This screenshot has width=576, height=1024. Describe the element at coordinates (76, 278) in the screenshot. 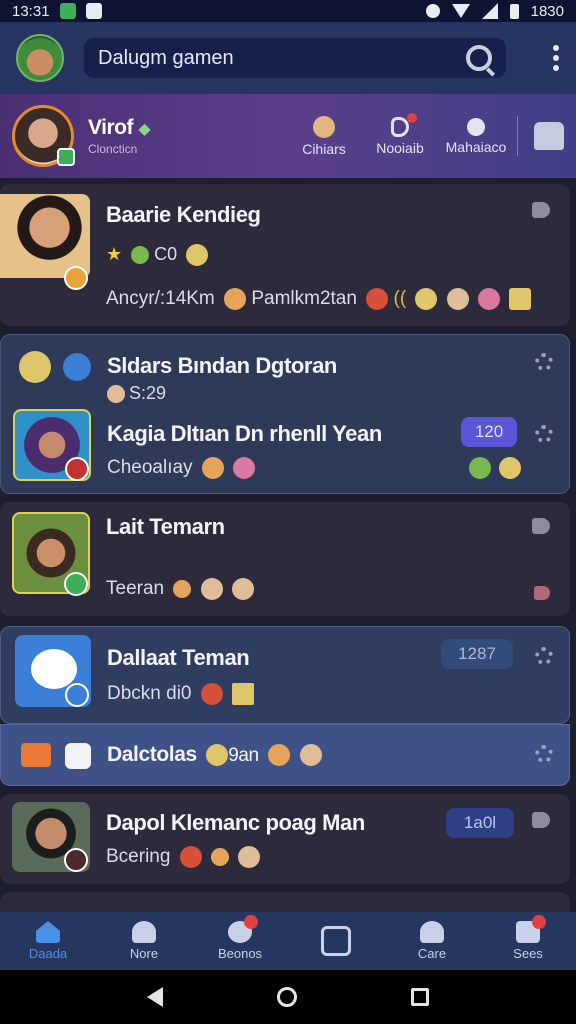

I see `level-badge-icon` at that location.